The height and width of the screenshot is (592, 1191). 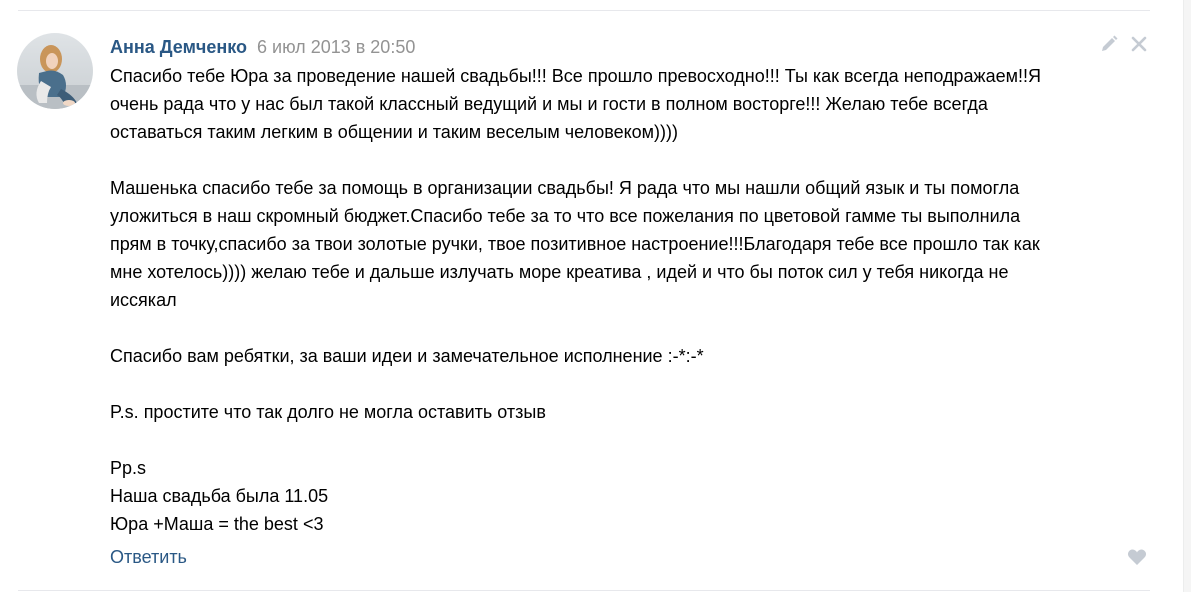 I want to click on text-line: Pp.s, so click(x=128, y=468).